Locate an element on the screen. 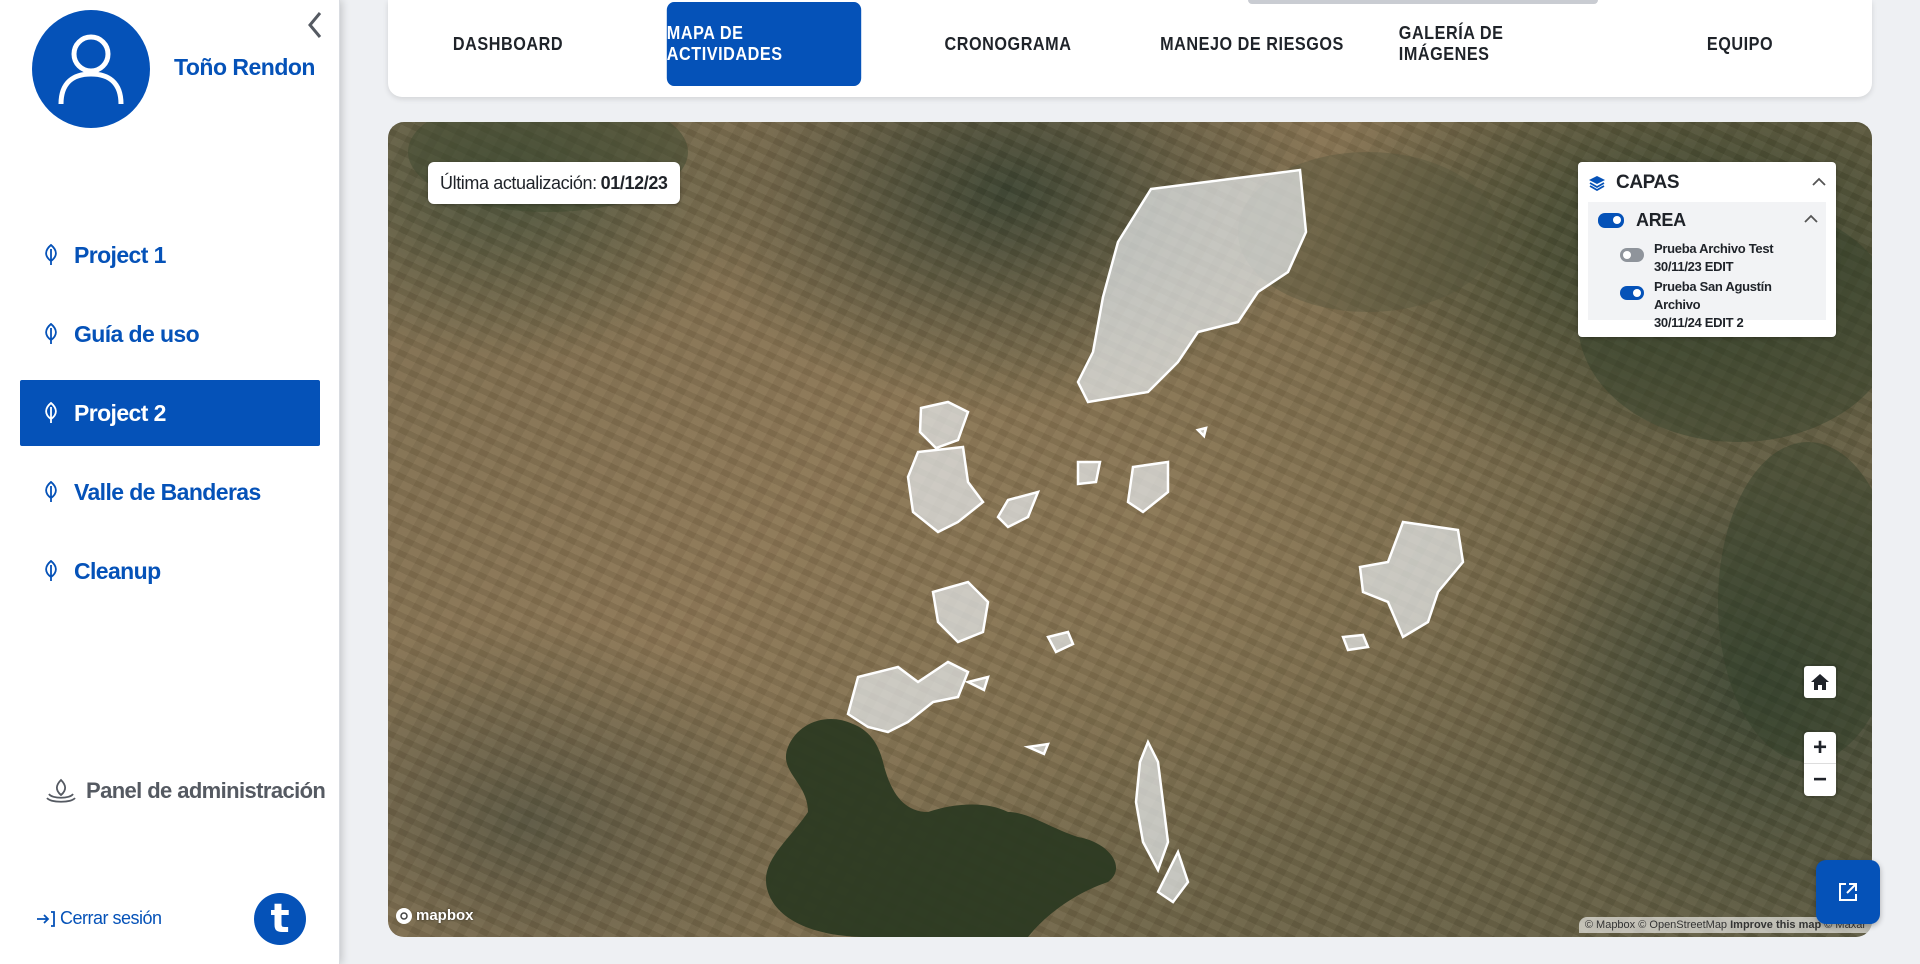 The image size is (1920, 964). mapbox-icon is located at coordinates (404, 915).